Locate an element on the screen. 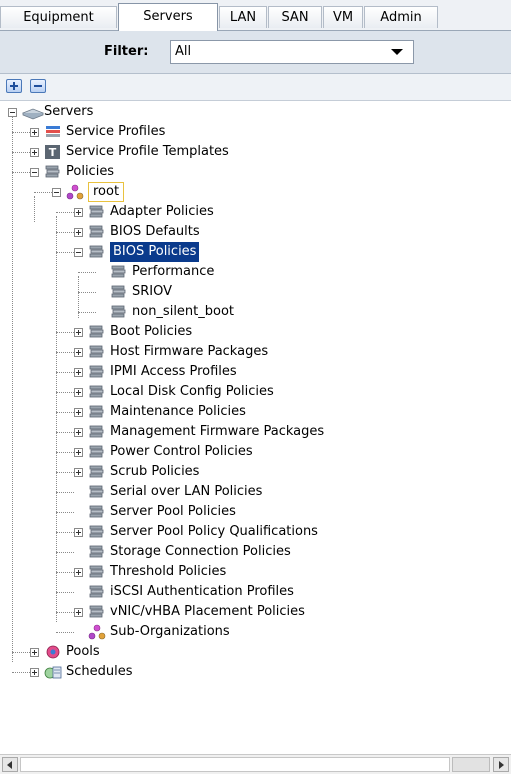 The image size is (511, 774). tree-node: Management Firmware Packages is located at coordinates (255, 432).